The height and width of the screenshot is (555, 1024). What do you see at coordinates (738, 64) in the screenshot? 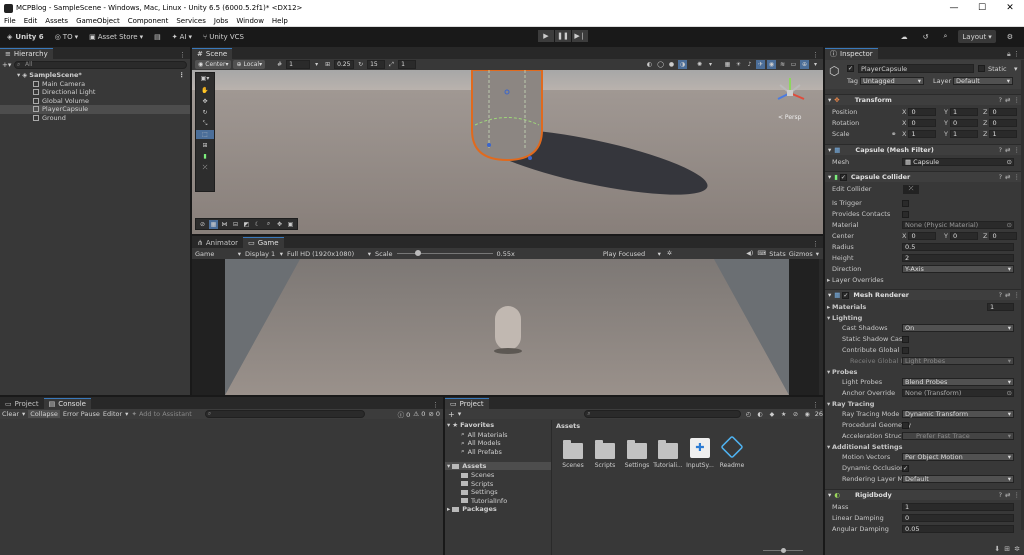
I see `lighting-toggle-icon: ☀` at bounding box center [738, 64].